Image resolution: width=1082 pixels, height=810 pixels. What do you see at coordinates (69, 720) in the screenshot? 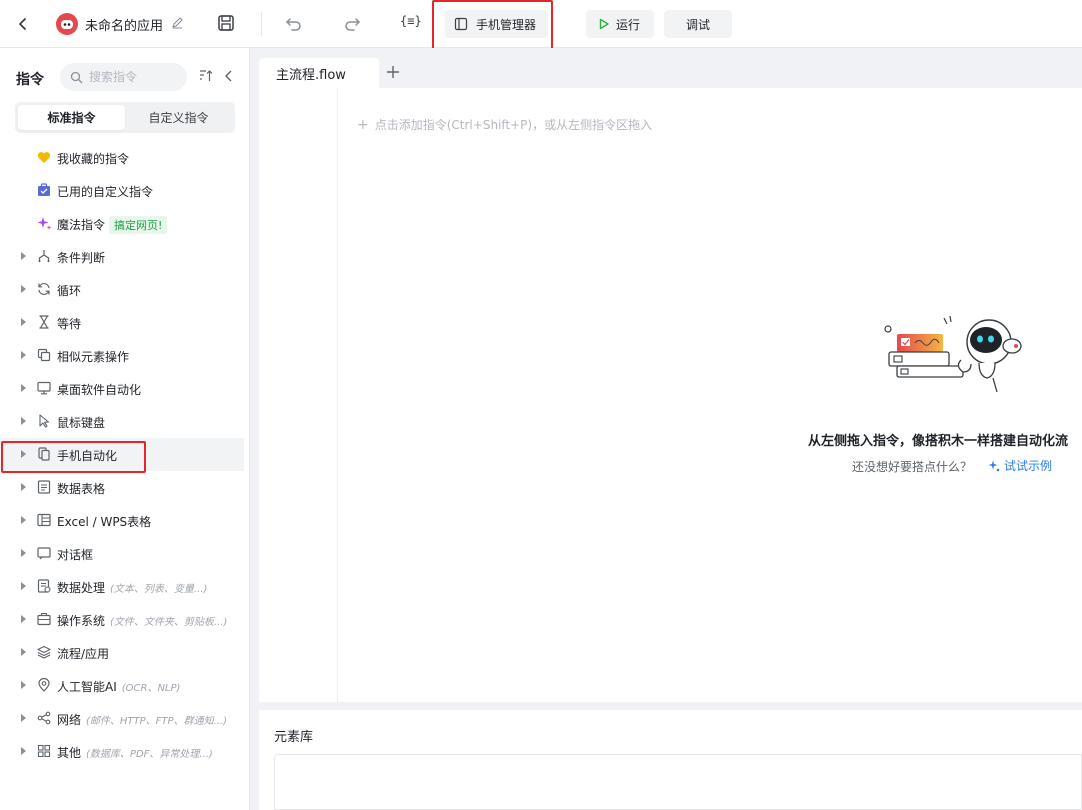
I see `sidebar-item-label: 网络` at bounding box center [69, 720].